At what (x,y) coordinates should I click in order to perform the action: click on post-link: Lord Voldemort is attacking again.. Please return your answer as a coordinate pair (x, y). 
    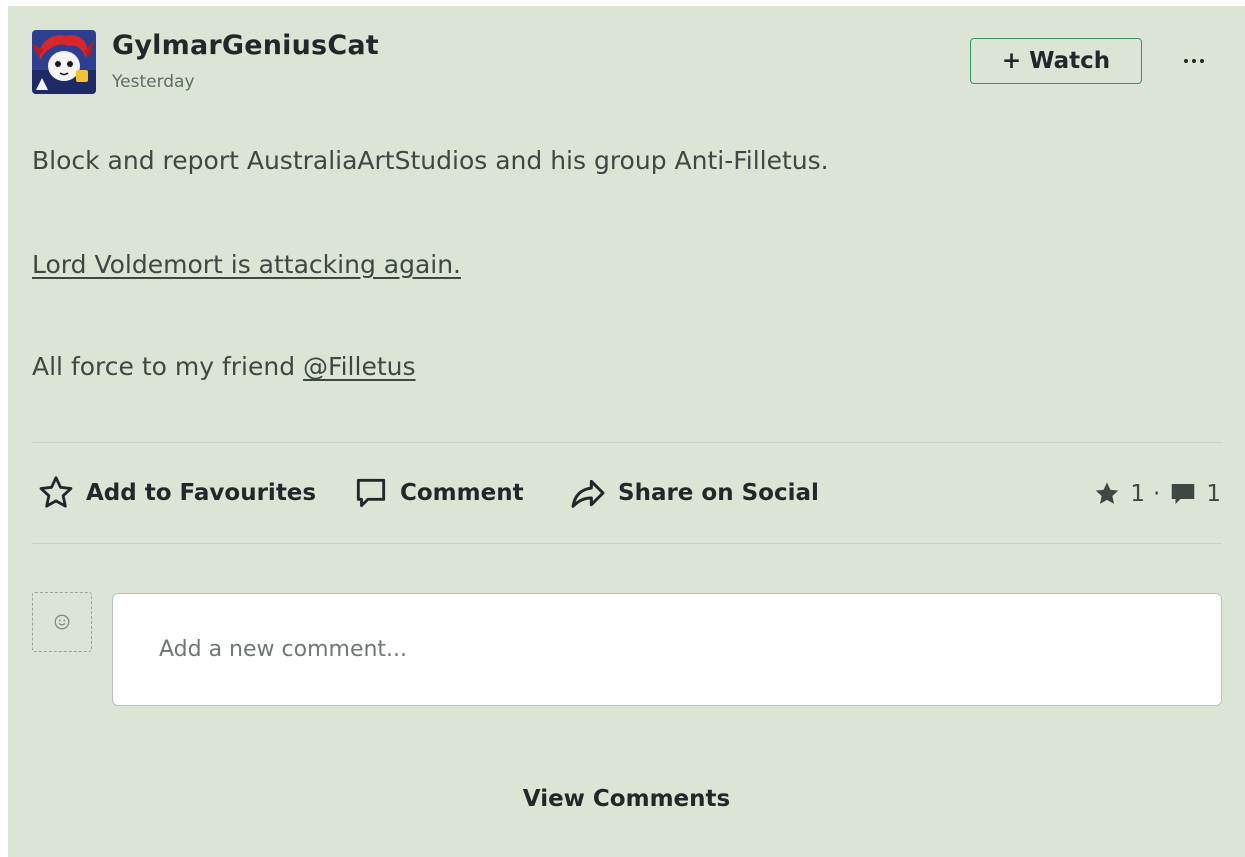
    Looking at the image, I should click on (246, 264).